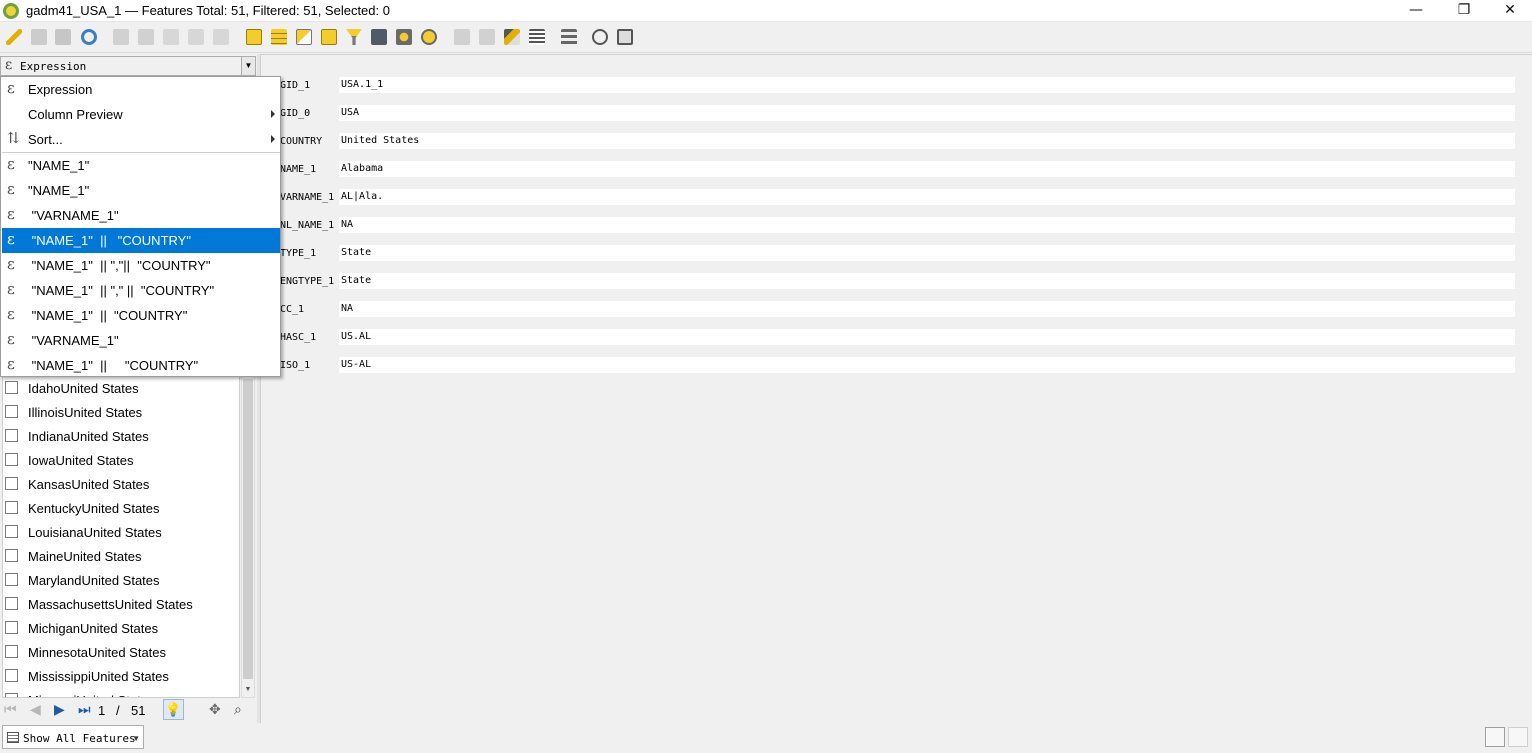 This screenshot has height=753, width=1532. I want to click on first-feature-icon: ⏮, so click(10, 710).